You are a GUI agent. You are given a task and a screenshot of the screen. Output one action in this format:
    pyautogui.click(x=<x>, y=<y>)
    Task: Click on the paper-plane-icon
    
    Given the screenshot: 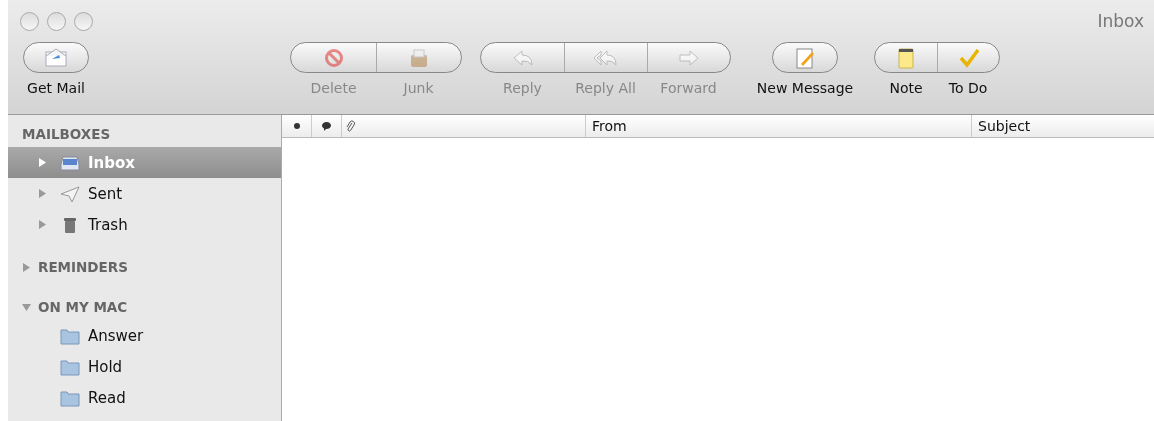 What is the action you would take?
    pyautogui.click(x=70, y=193)
    